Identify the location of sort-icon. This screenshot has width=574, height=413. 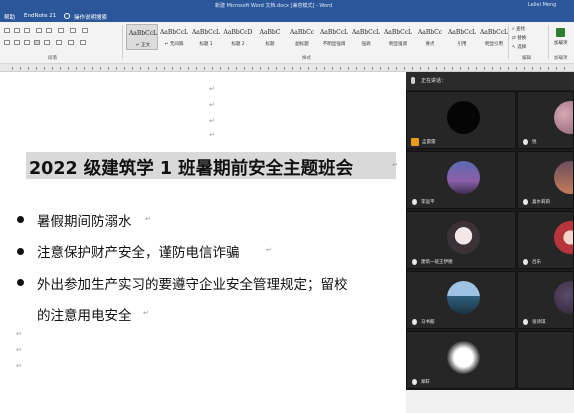
(73, 30).